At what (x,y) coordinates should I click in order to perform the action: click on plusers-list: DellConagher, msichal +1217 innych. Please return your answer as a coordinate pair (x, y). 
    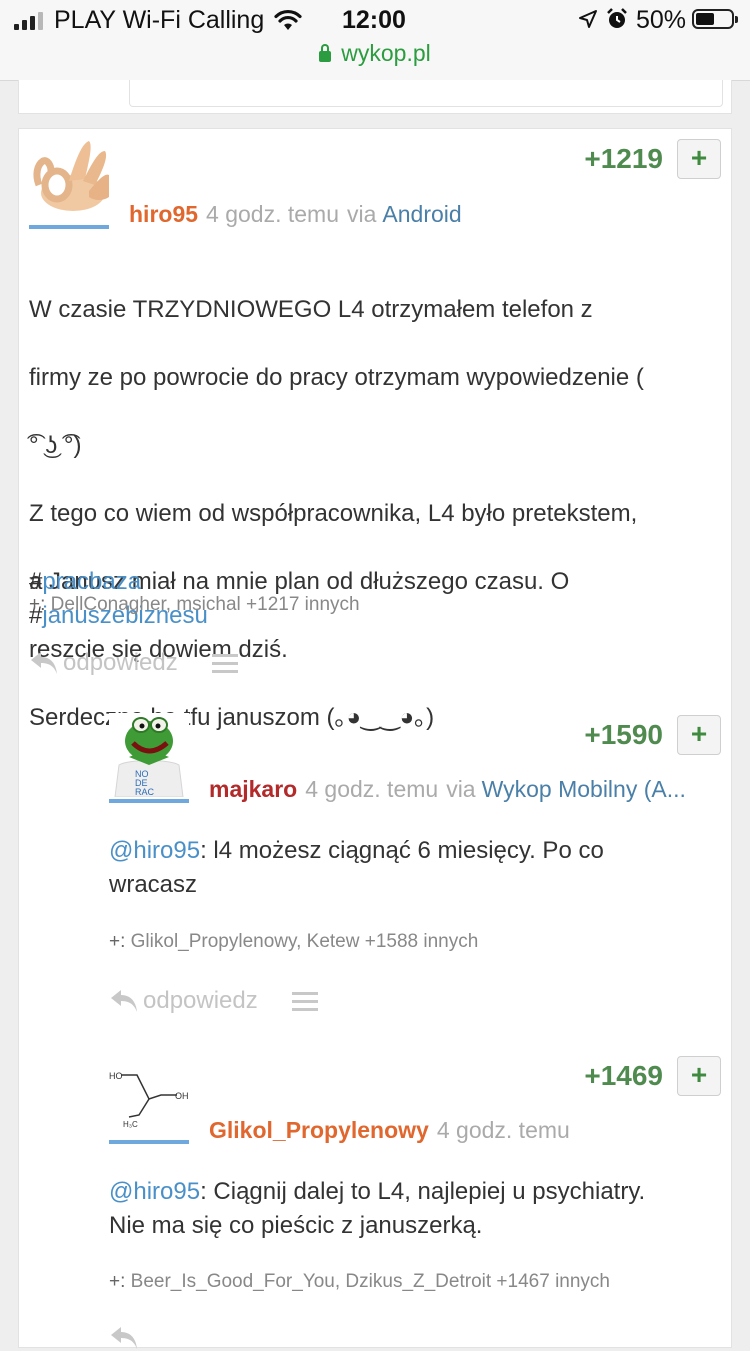
    Looking at the image, I should click on (205, 604).